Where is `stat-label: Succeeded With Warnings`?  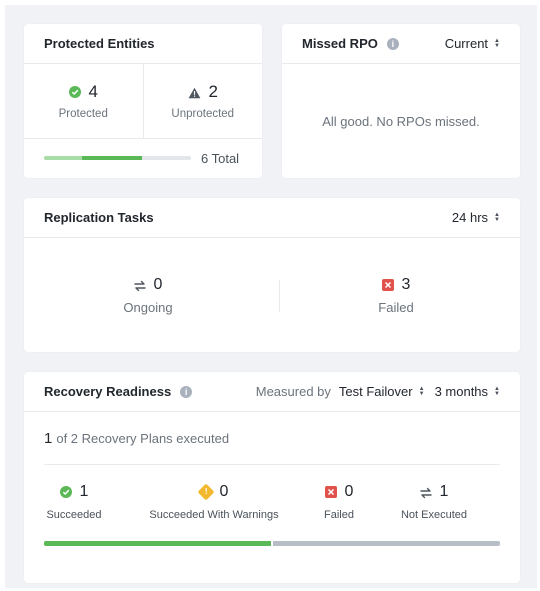 stat-label: Succeeded With Warnings is located at coordinates (214, 515).